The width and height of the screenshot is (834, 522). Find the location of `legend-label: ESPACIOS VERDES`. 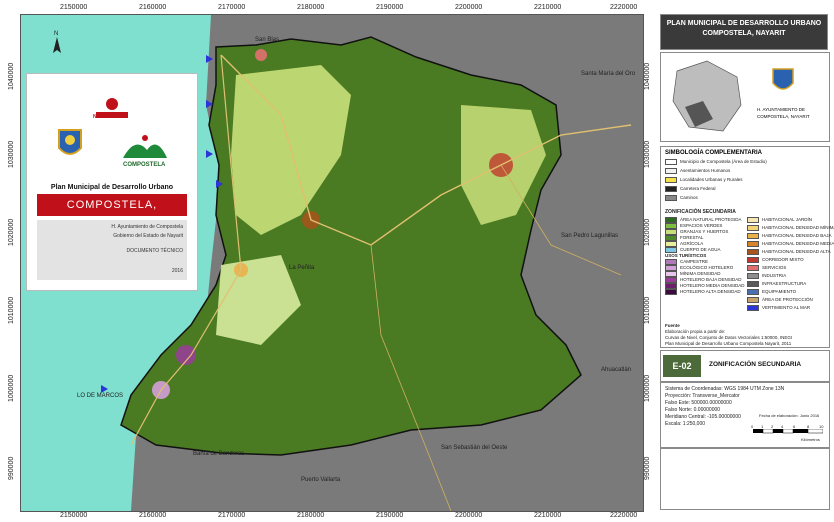

legend-label: ESPACIOS VERDES is located at coordinates (701, 226).